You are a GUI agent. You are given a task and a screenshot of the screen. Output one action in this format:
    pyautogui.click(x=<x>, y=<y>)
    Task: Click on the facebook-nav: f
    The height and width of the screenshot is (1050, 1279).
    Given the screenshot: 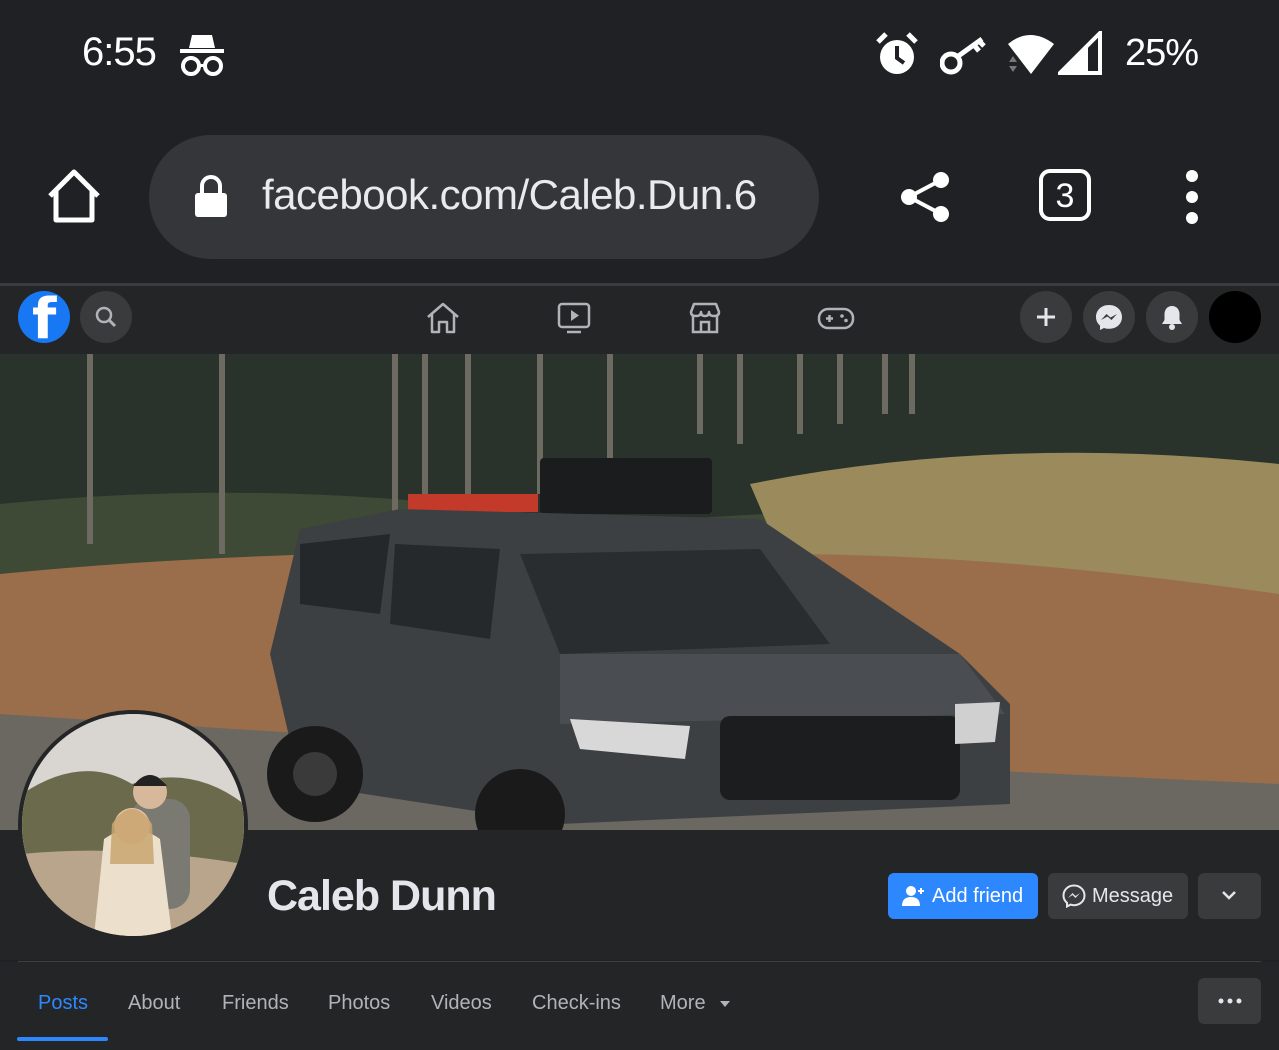 What is the action you would take?
    pyautogui.click(x=639, y=320)
    